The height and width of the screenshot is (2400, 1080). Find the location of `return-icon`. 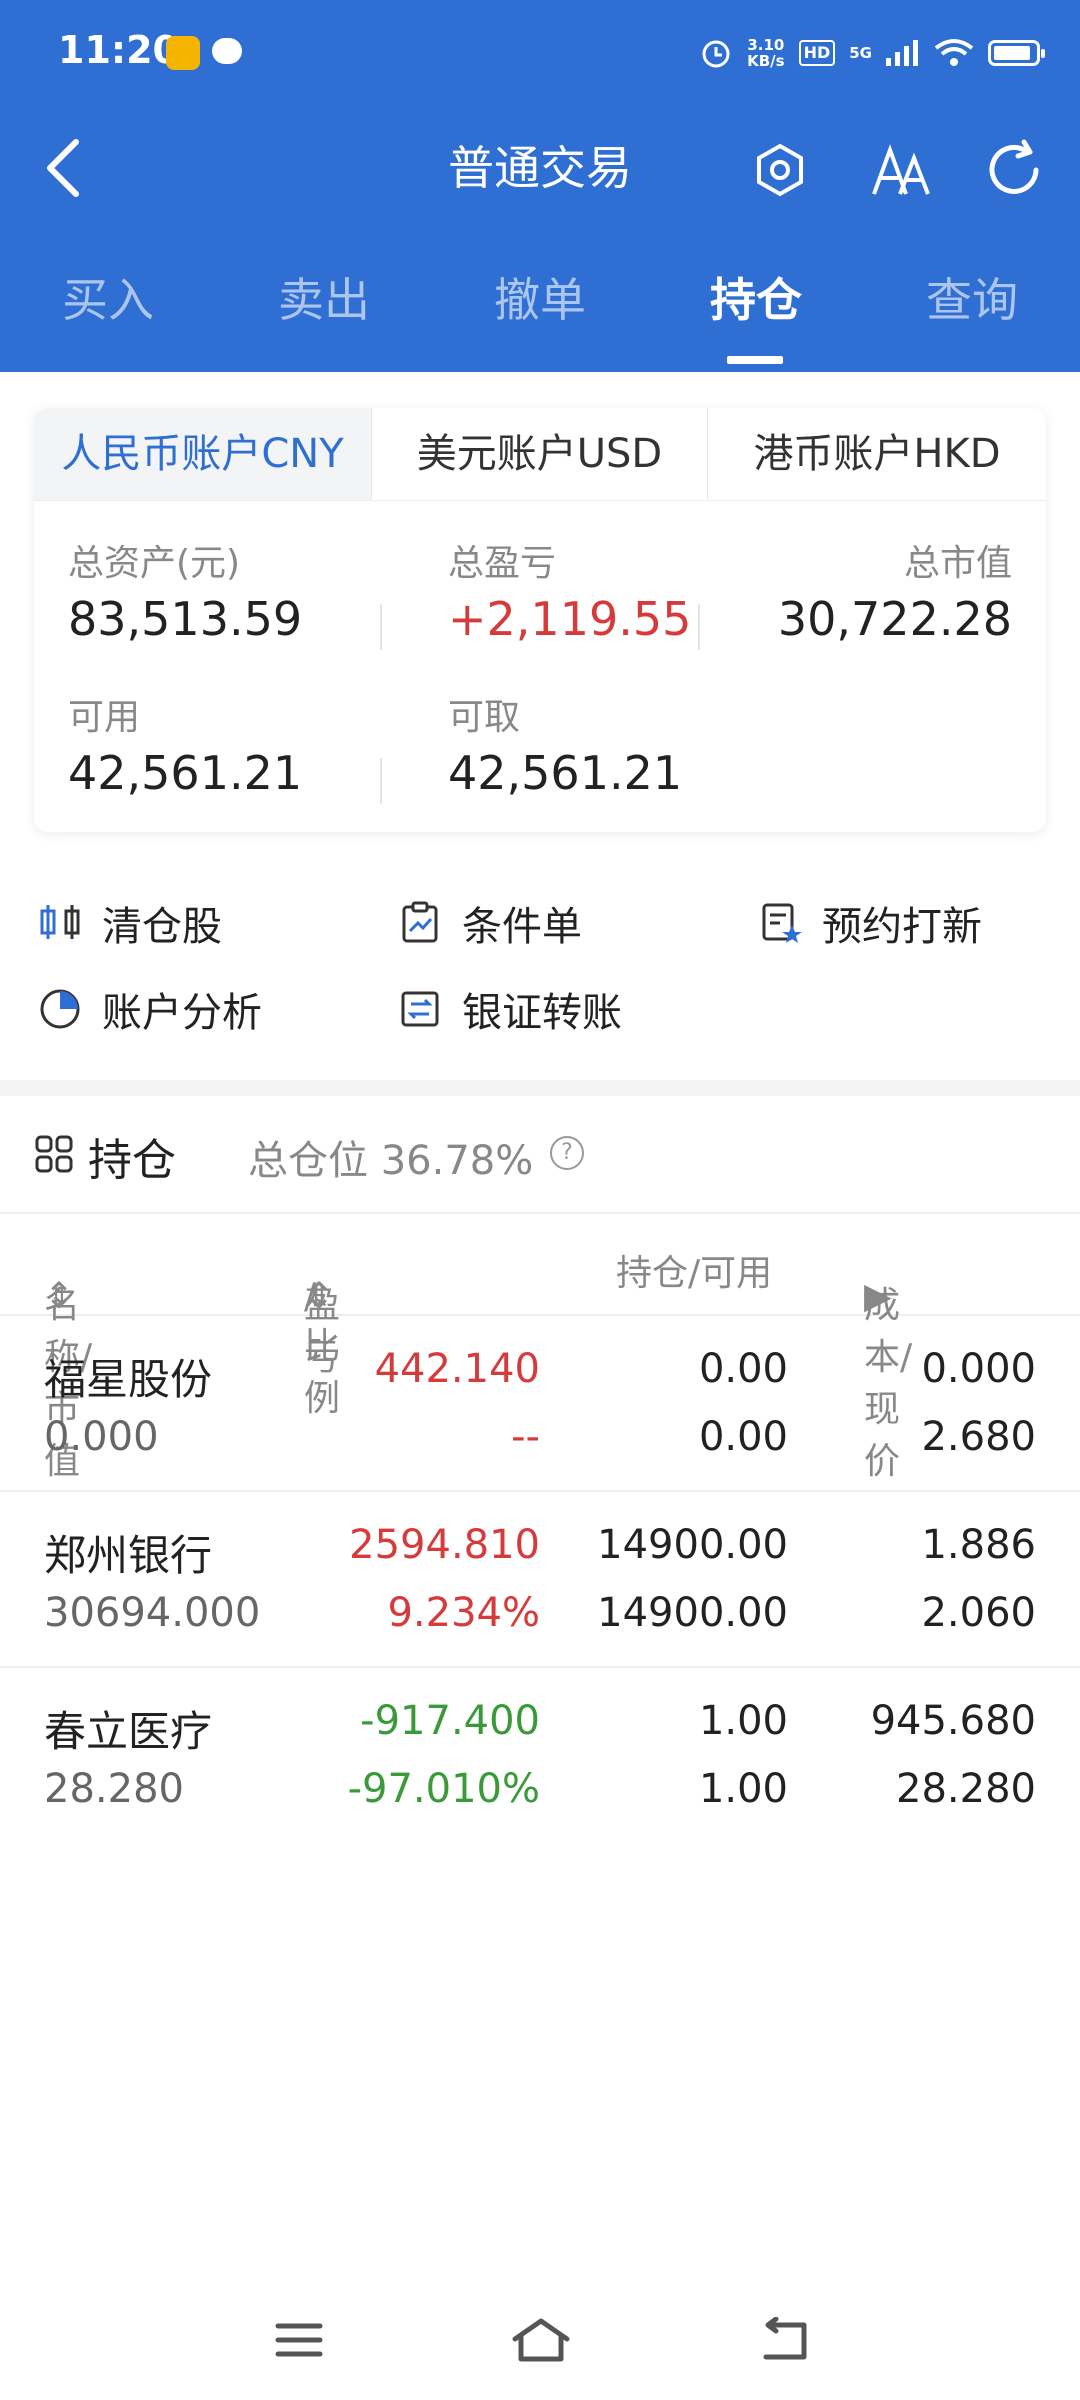

return-icon is located at coordinates (785, 2338).